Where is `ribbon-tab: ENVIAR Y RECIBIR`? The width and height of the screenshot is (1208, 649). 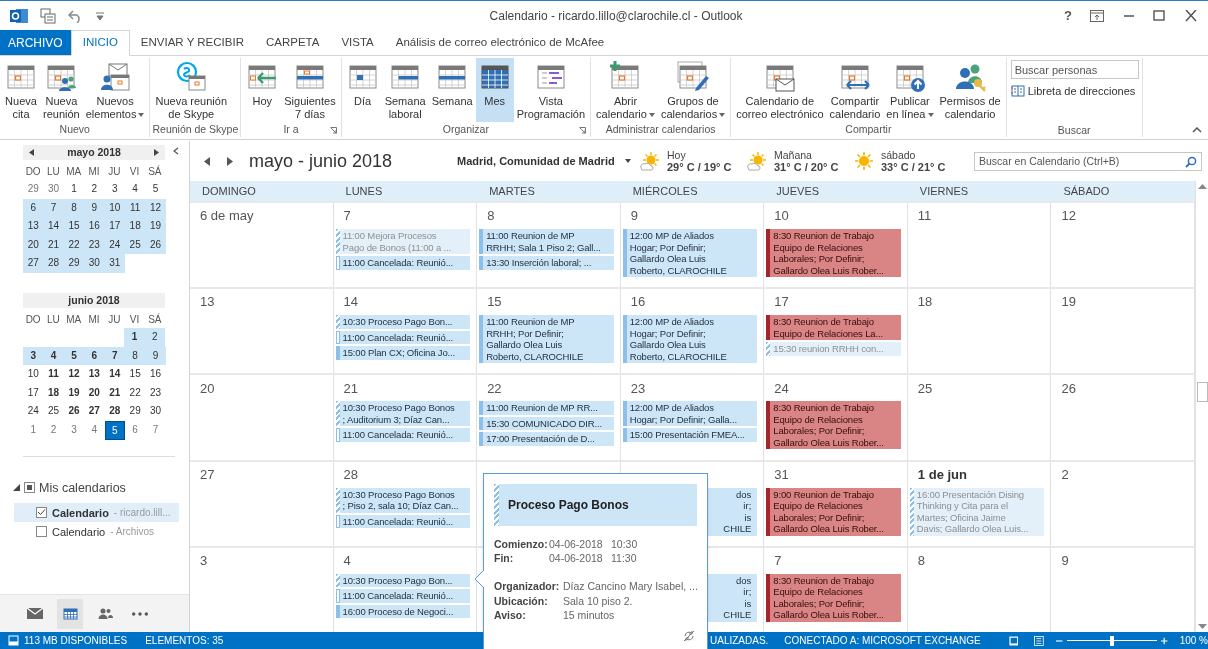
ribbon-tab: ENVIAR Y RECIBIR is located at coordinates (192, 42).